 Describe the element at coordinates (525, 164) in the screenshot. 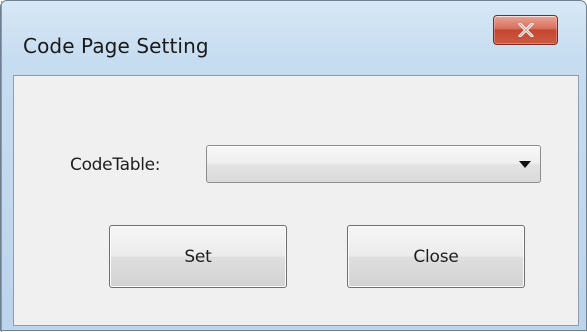

I see `chevron-down-icon` at that location.